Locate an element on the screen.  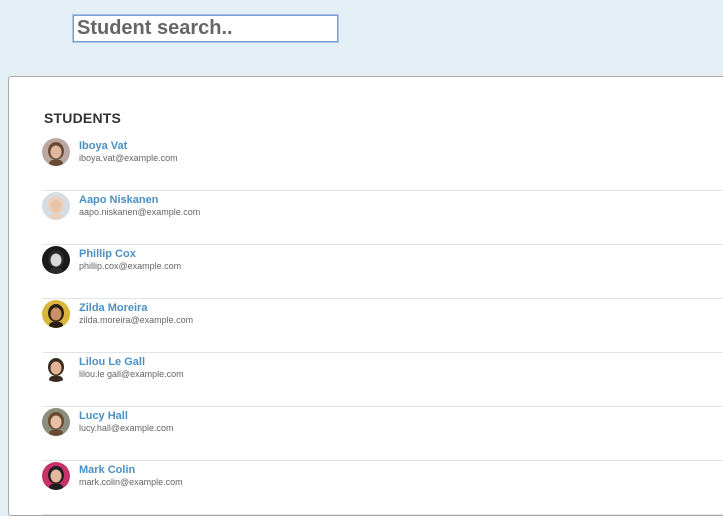
student-search-input is located at coordinates (205, 28).